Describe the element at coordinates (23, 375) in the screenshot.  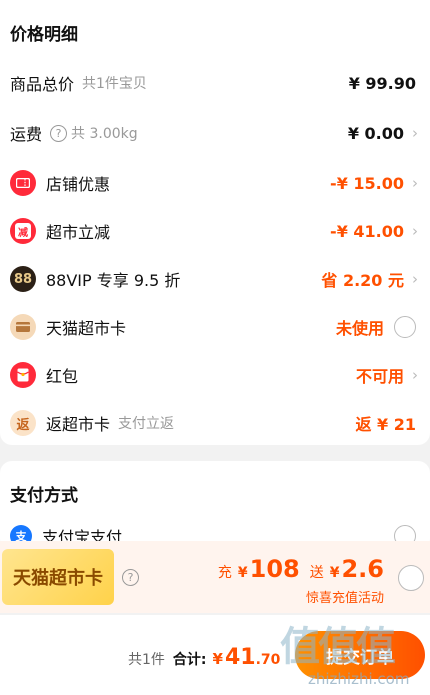
I see `red-packet-icon` at that location.